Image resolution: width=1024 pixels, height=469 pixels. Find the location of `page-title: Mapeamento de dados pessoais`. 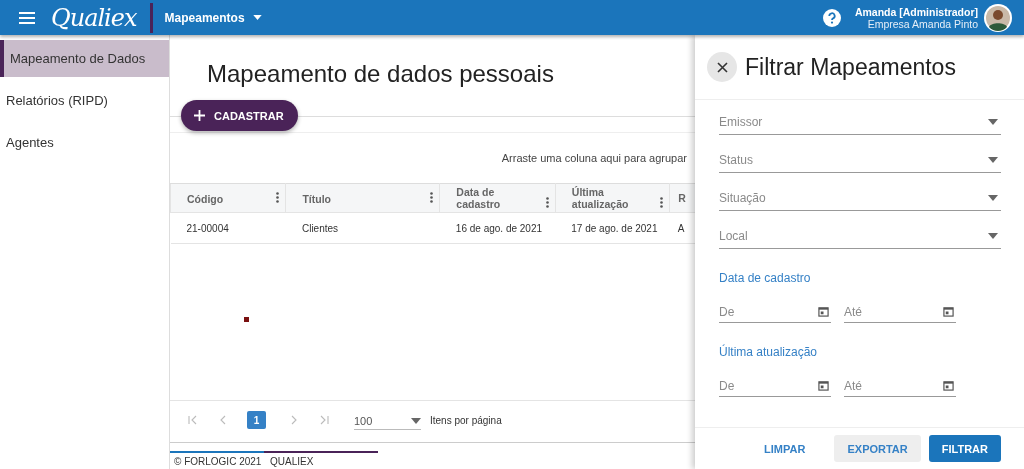

page-title: Mapeamento de dados pessoais is located at coordinates (381, 74).